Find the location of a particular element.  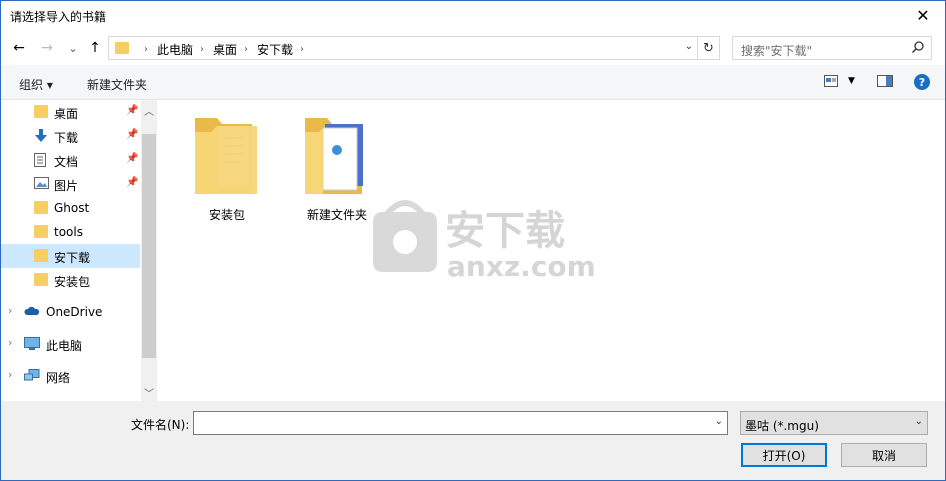

window-title: 请选择导入的书籍 is located at coordinates (58, 17).